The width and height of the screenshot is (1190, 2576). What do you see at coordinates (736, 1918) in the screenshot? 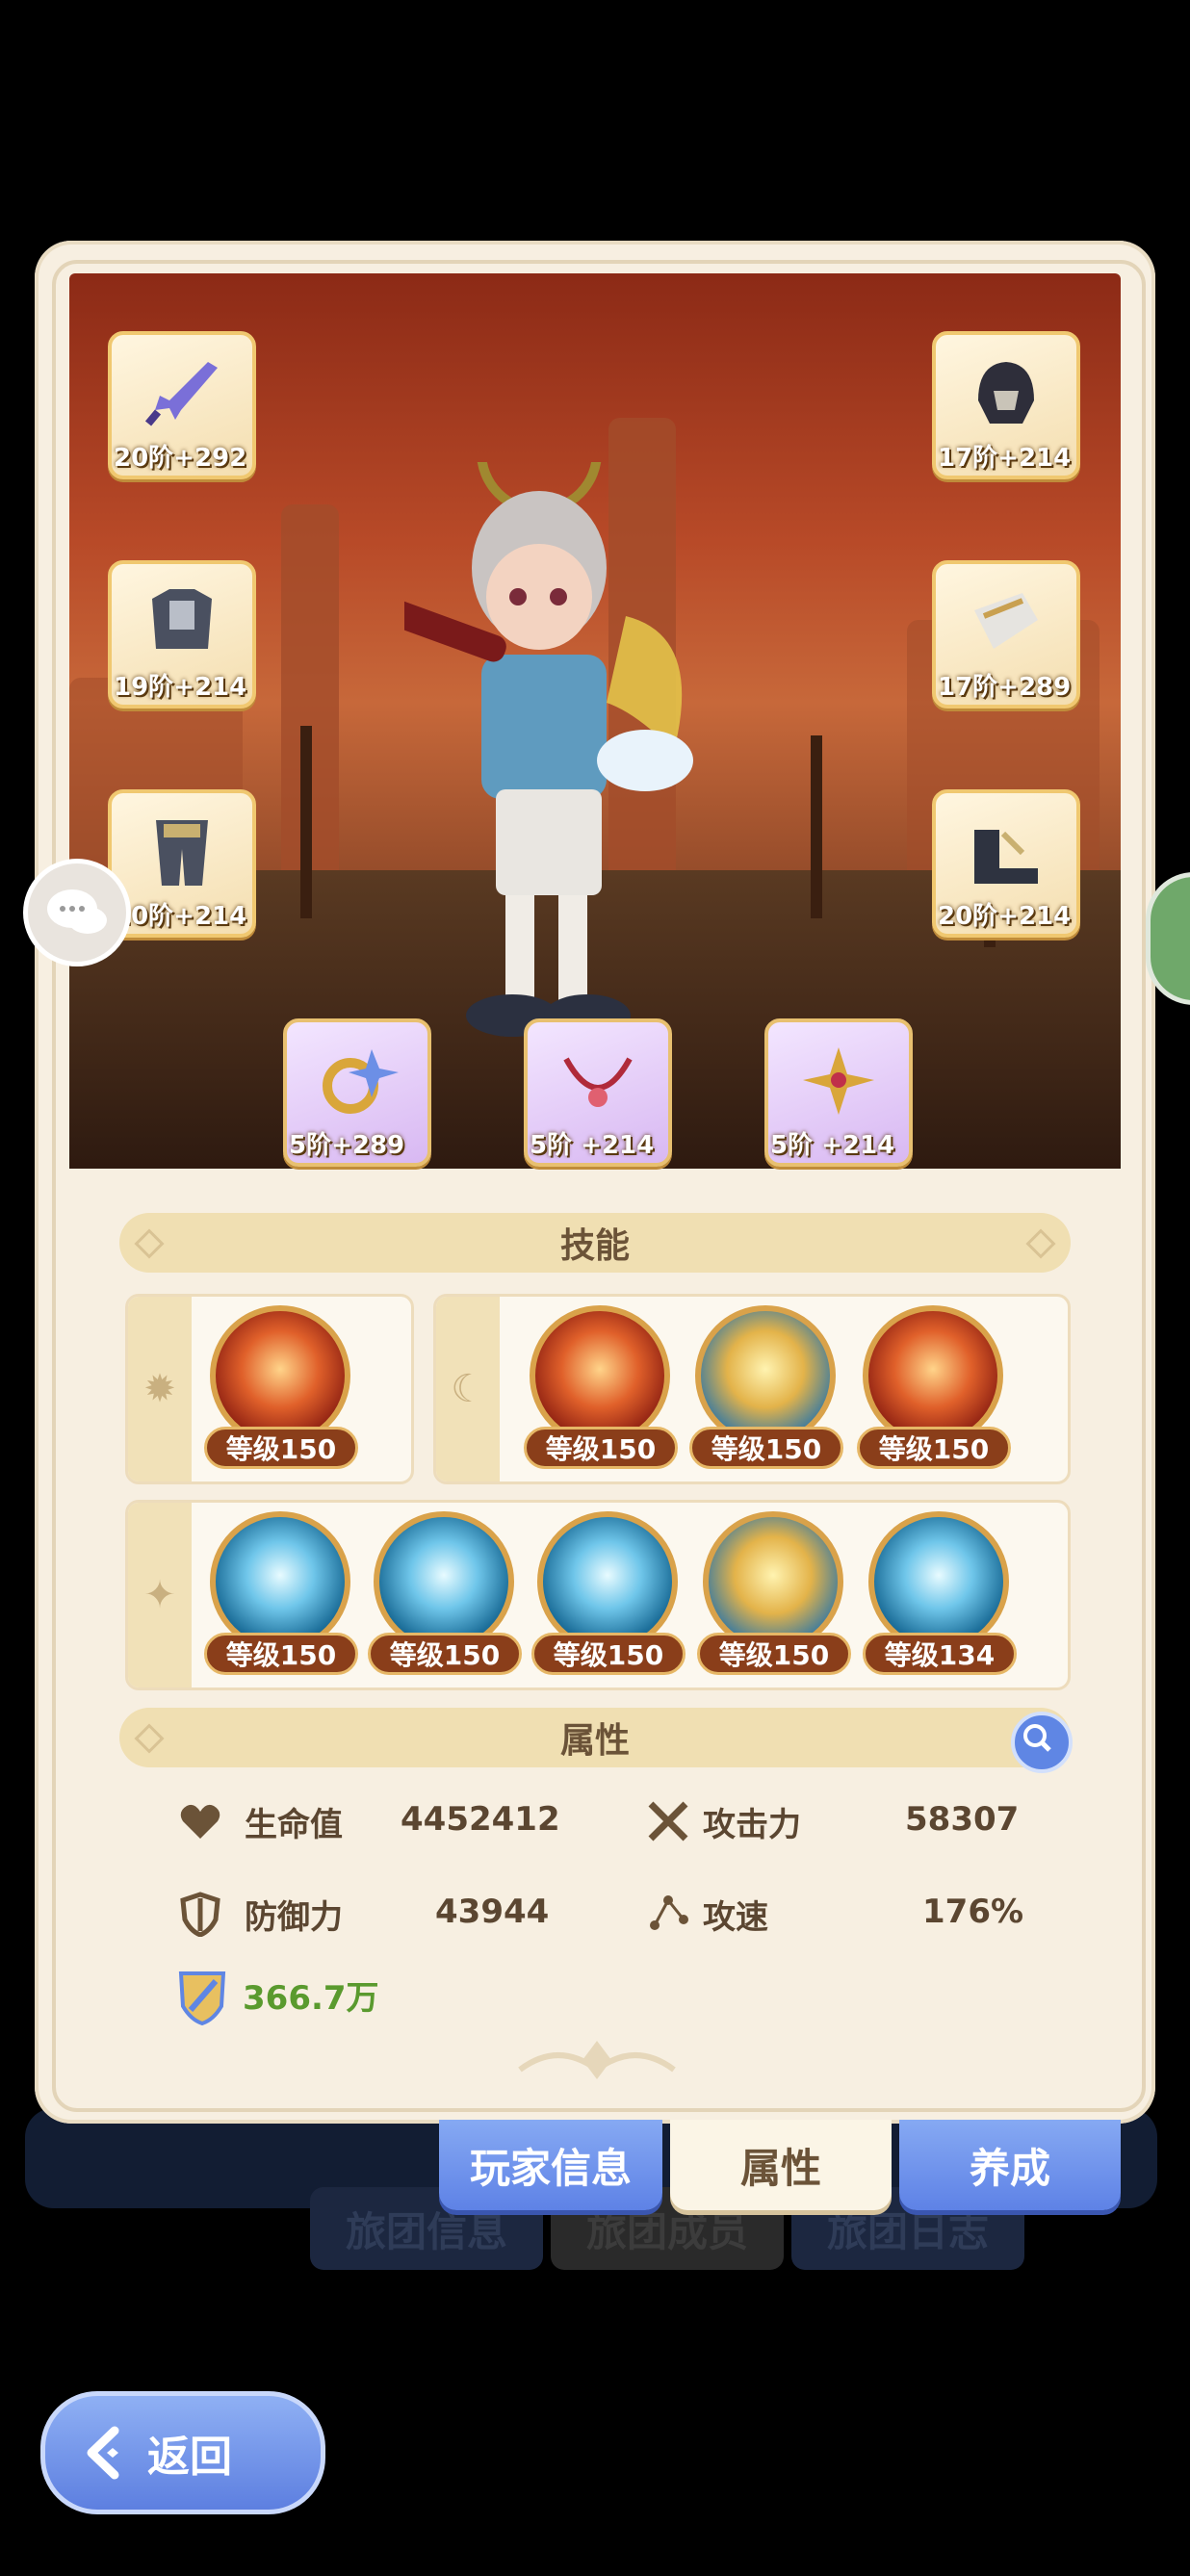
I see `attack-speed-label: 攻速` at bounding box center [736, 1918].